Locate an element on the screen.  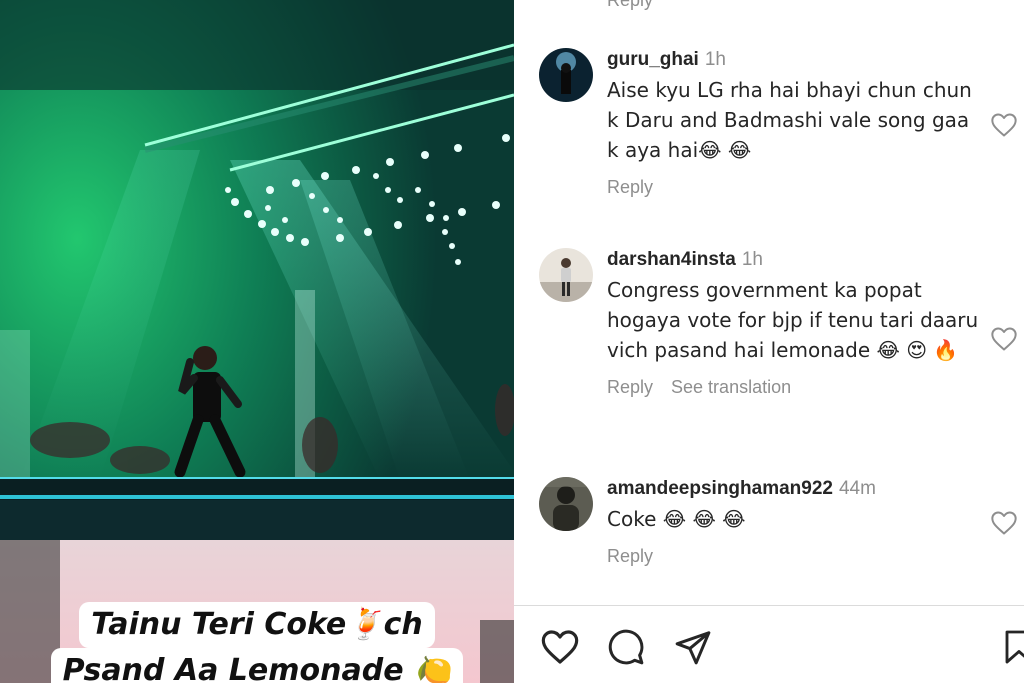
heart-icon is located at coordinates (560, 647).